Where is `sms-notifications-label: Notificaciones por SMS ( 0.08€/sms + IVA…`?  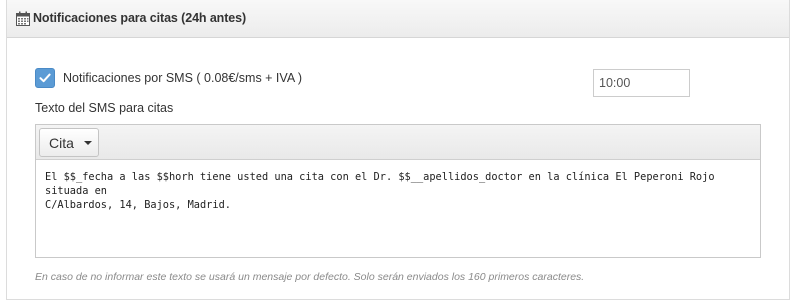
sms-notifications-label: Notificaciones por SMS ( 0.08€/sms + IVA… is located at coordinates (183, 78).